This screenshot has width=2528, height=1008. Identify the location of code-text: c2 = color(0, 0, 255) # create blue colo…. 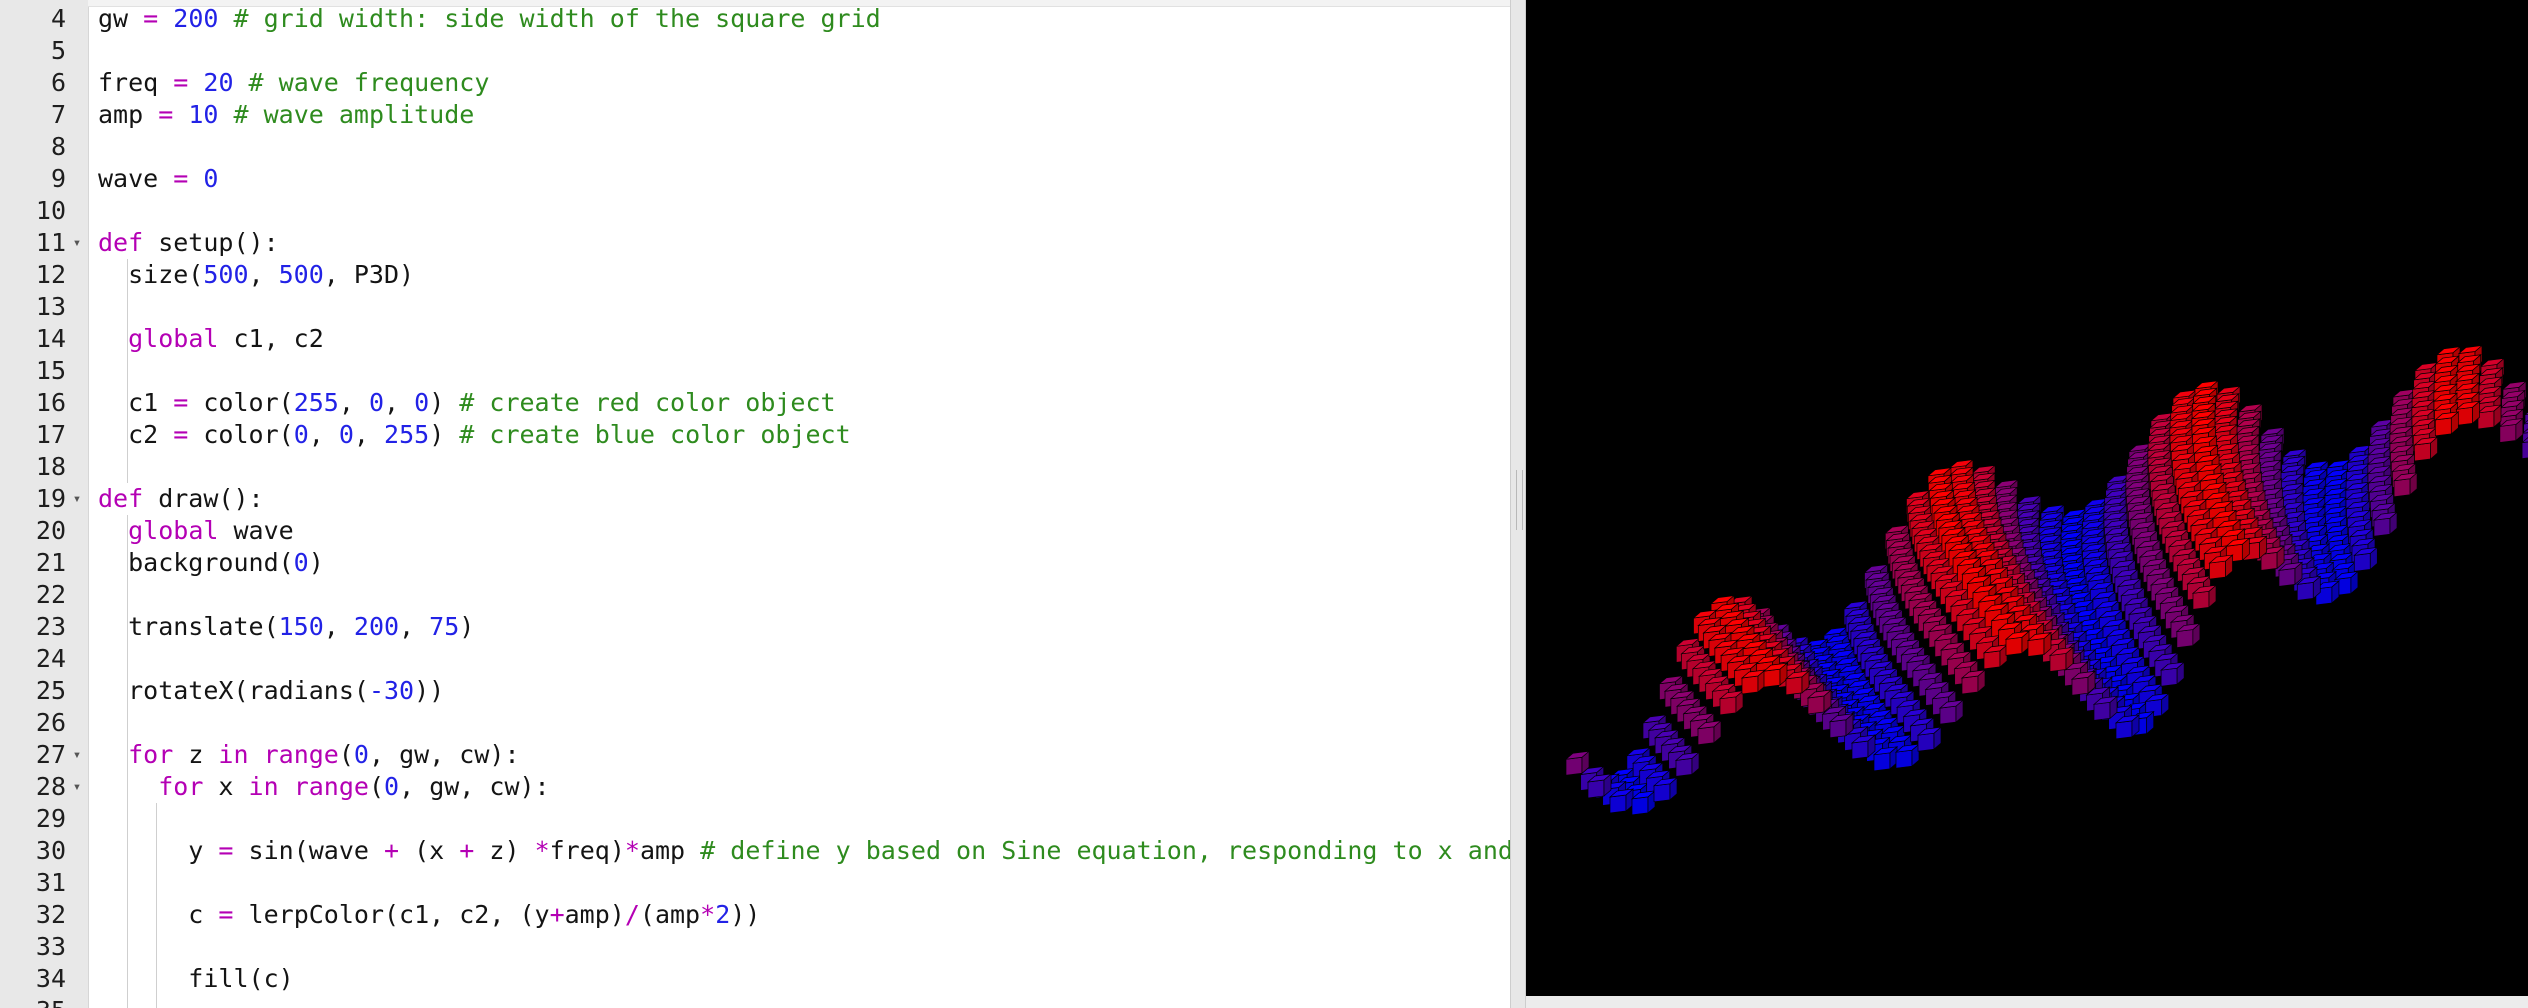
(474, 435).